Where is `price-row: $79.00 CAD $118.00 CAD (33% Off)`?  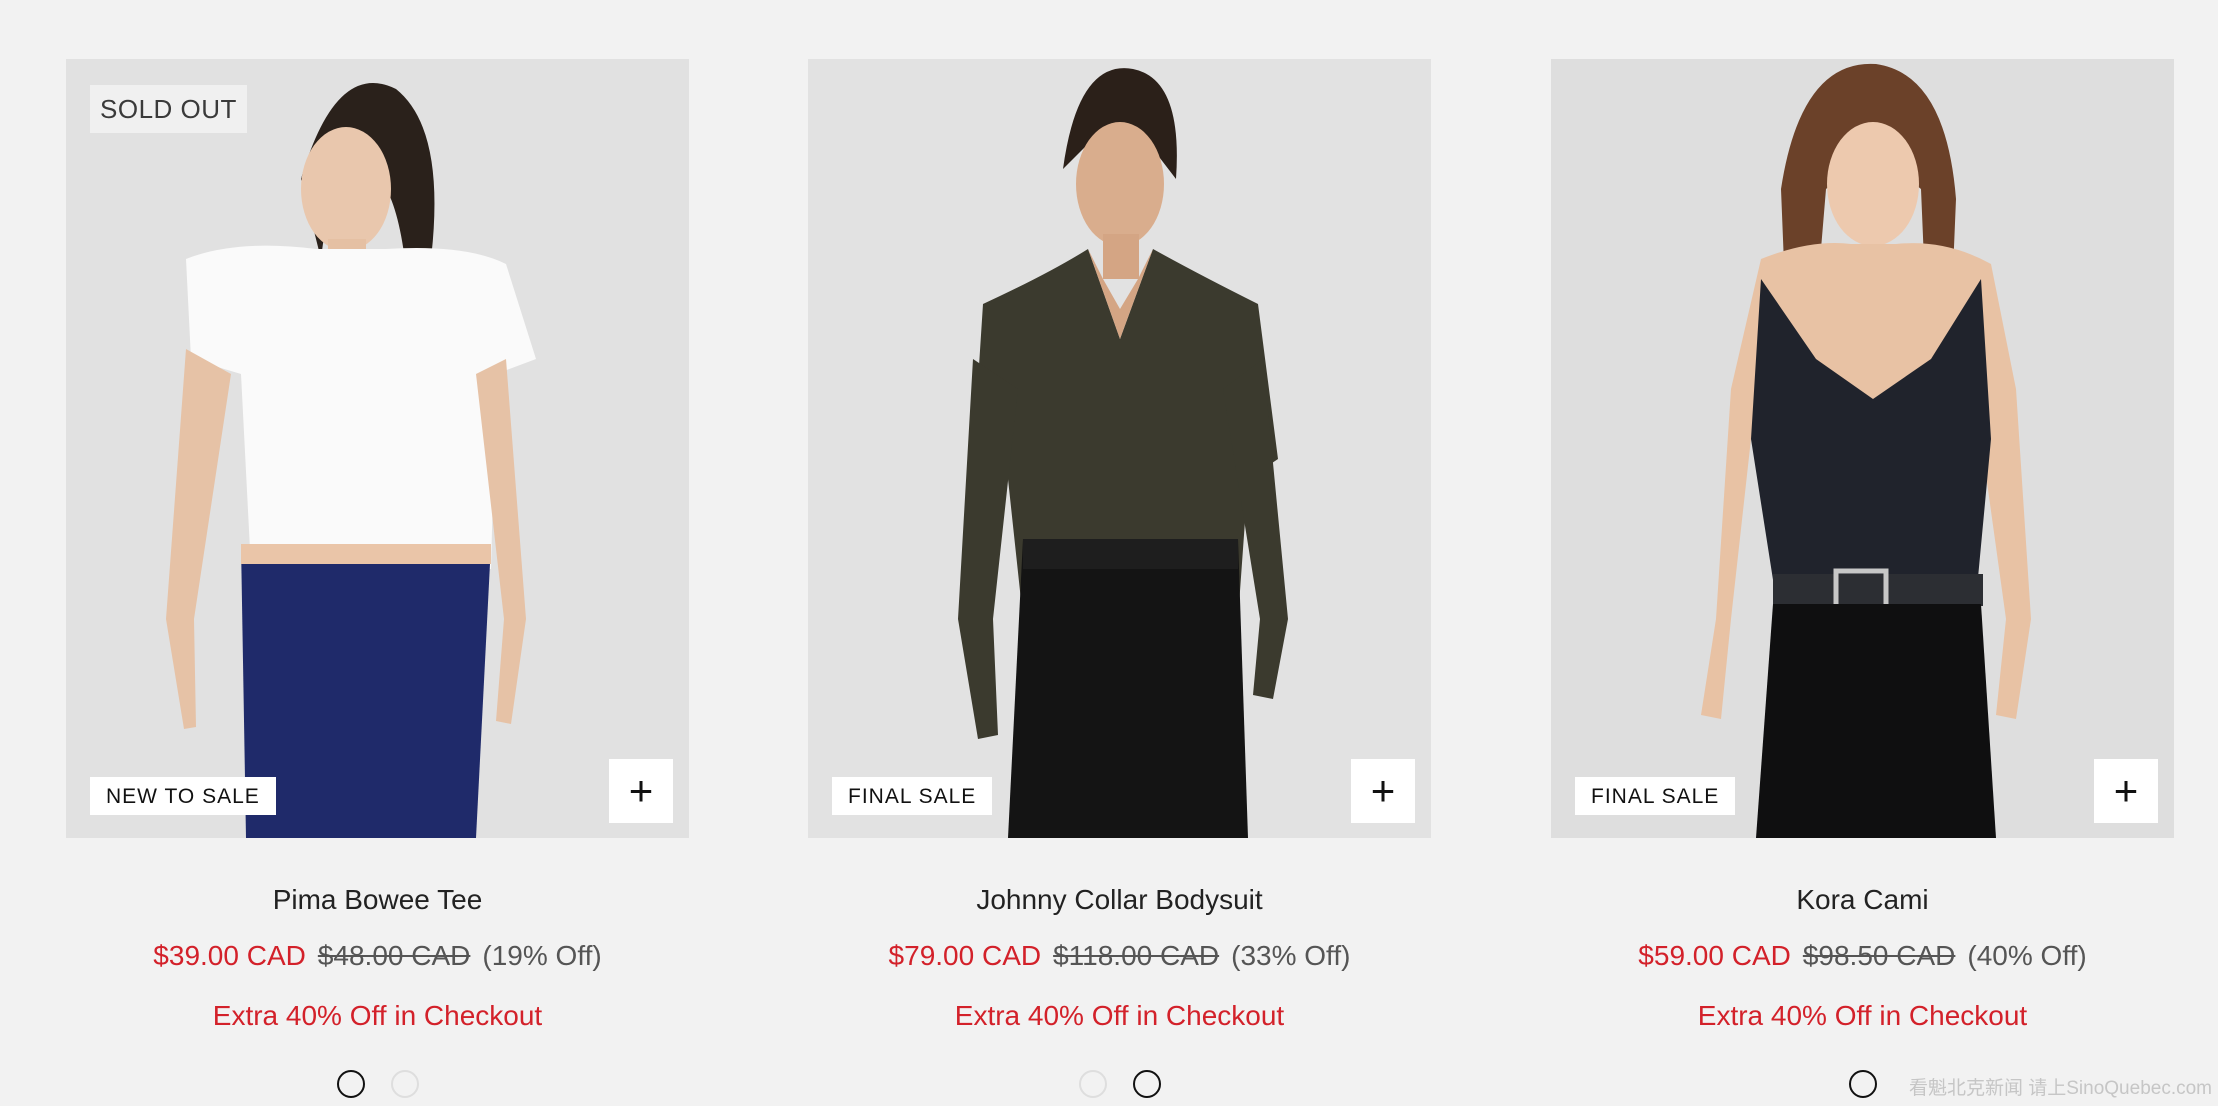 price-row: $79.00 CAD $118.00 CAD (33% Off) is located at coordinates (1119, 956).